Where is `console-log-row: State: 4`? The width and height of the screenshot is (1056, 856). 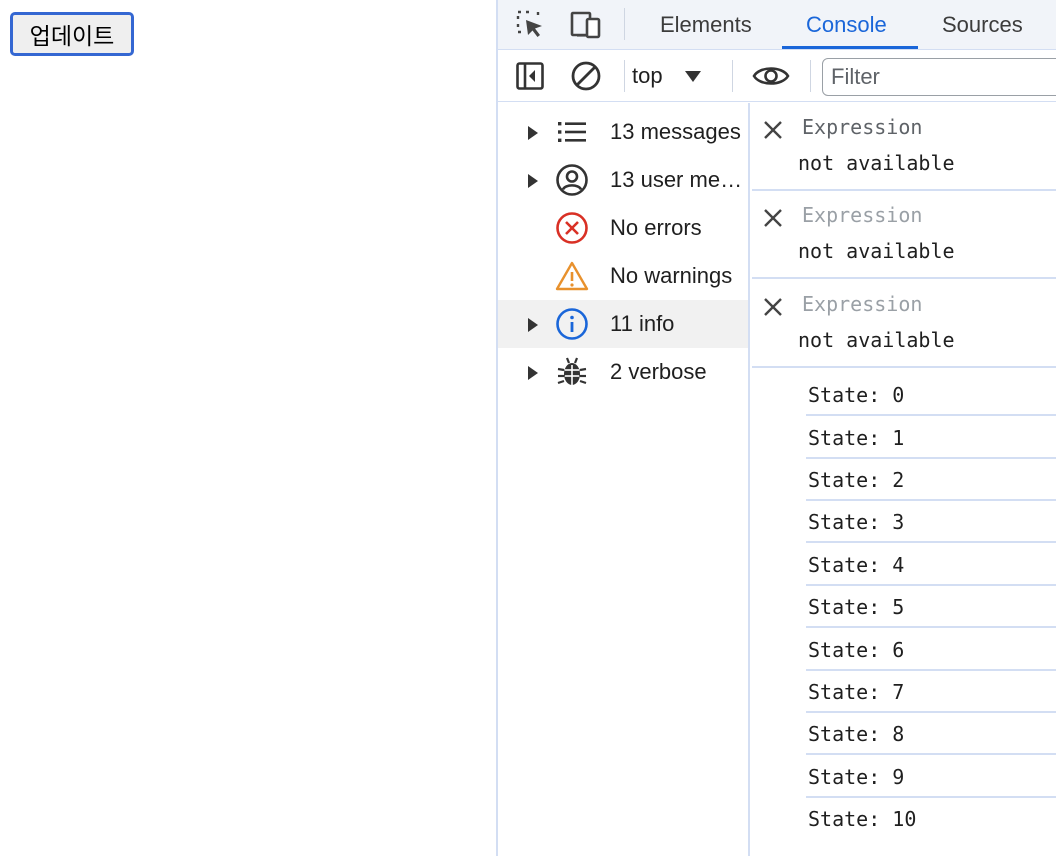 console-log-row: State: 4 is located at coordinates (931, 565).